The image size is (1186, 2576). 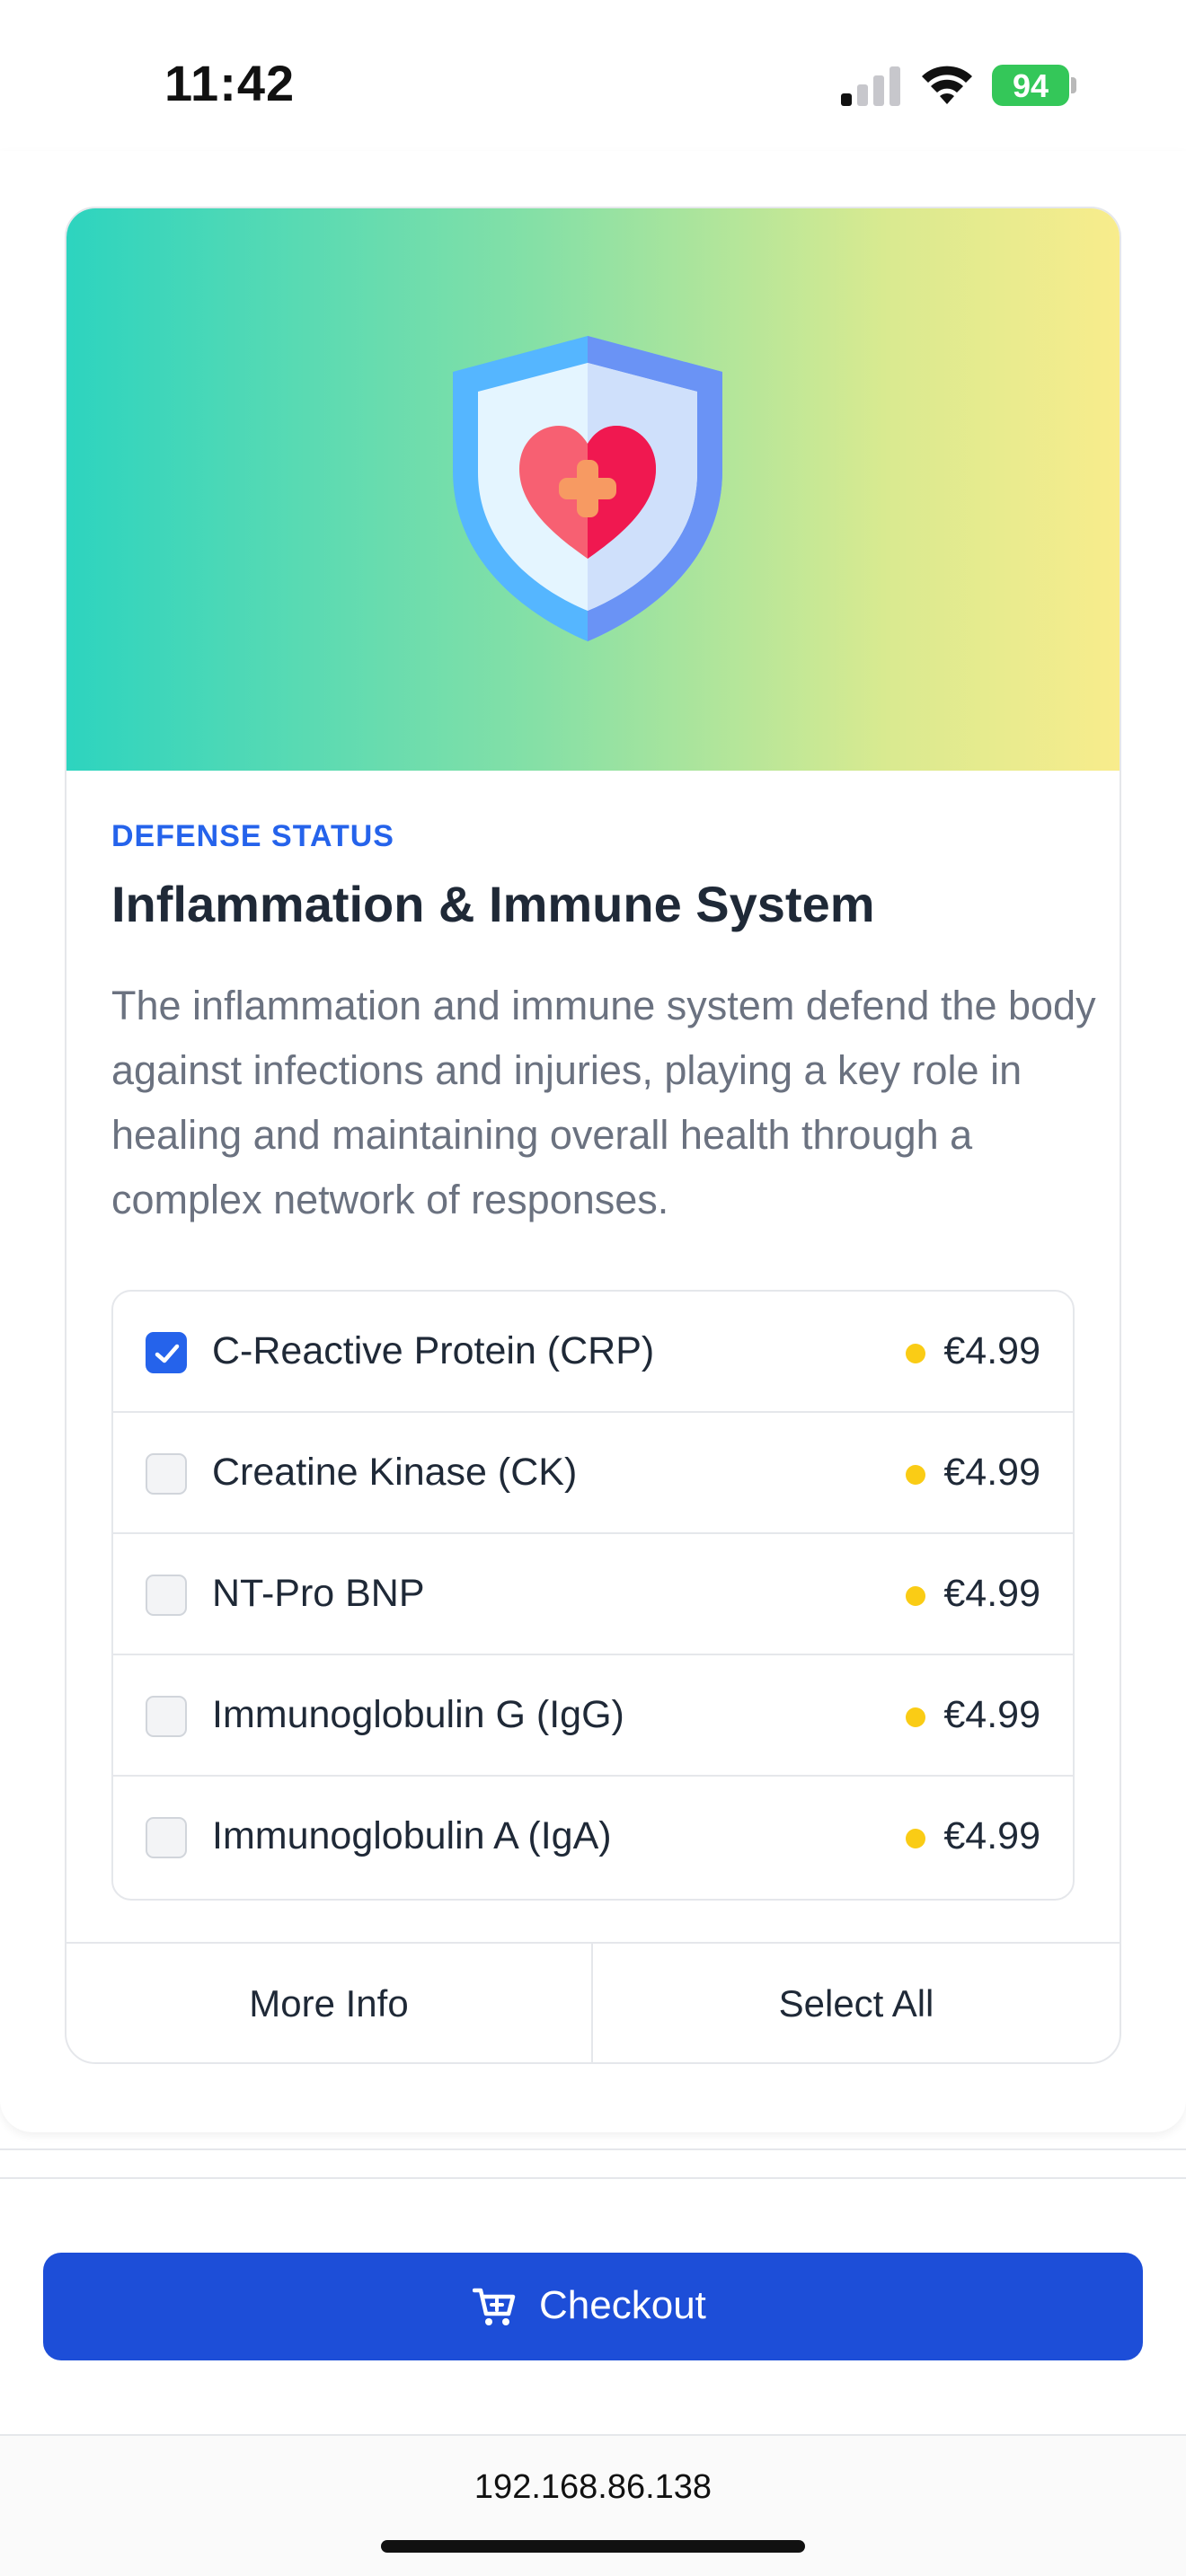 I want to click on battery-cap, so click(x=1073, y=85).